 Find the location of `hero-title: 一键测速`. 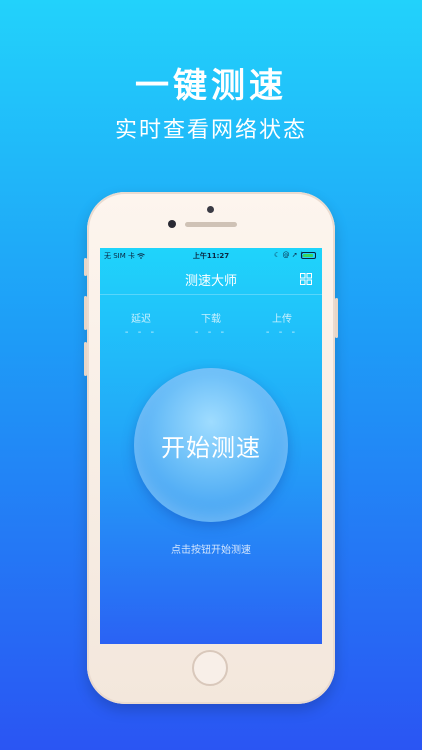

hero-title: 一键测速 is located at coordinates (211, 86).